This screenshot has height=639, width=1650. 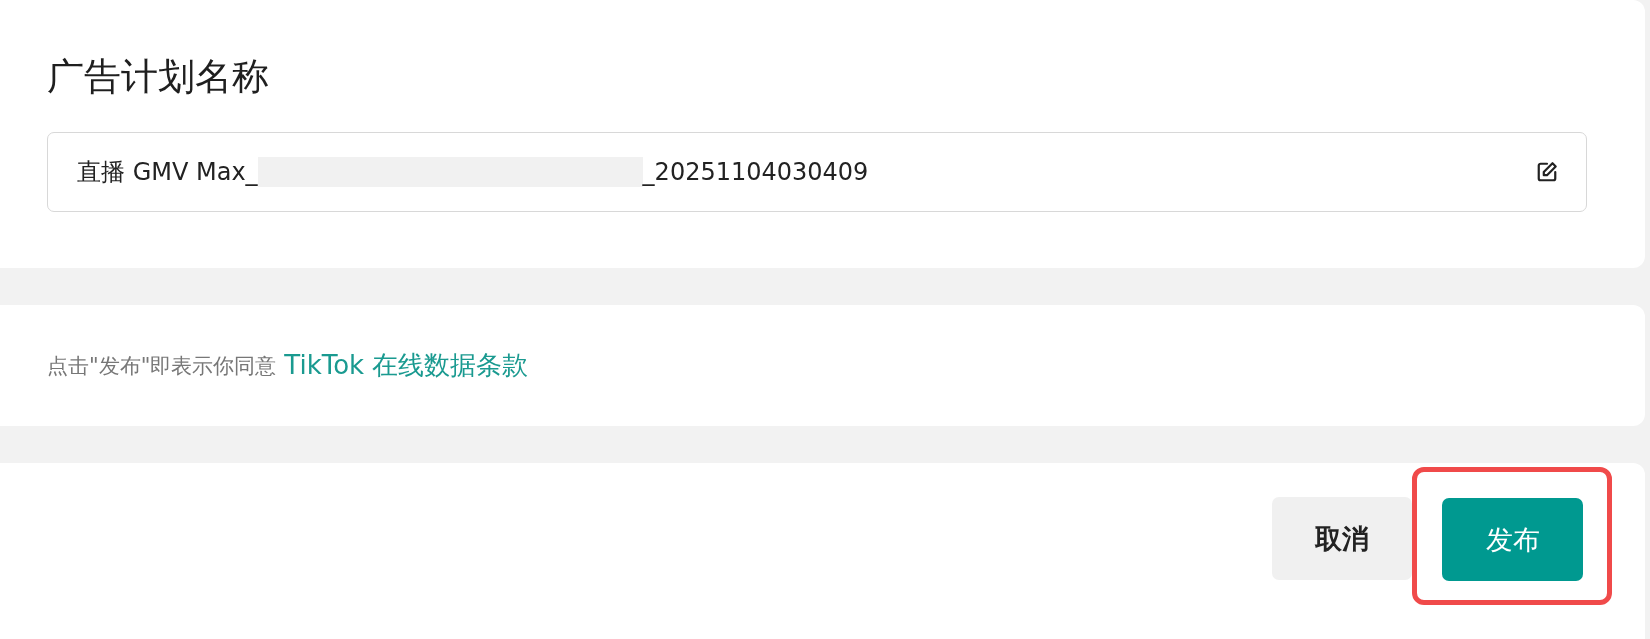 I want to click on section-title: 广告计划名称, so click(x=158, y=77).